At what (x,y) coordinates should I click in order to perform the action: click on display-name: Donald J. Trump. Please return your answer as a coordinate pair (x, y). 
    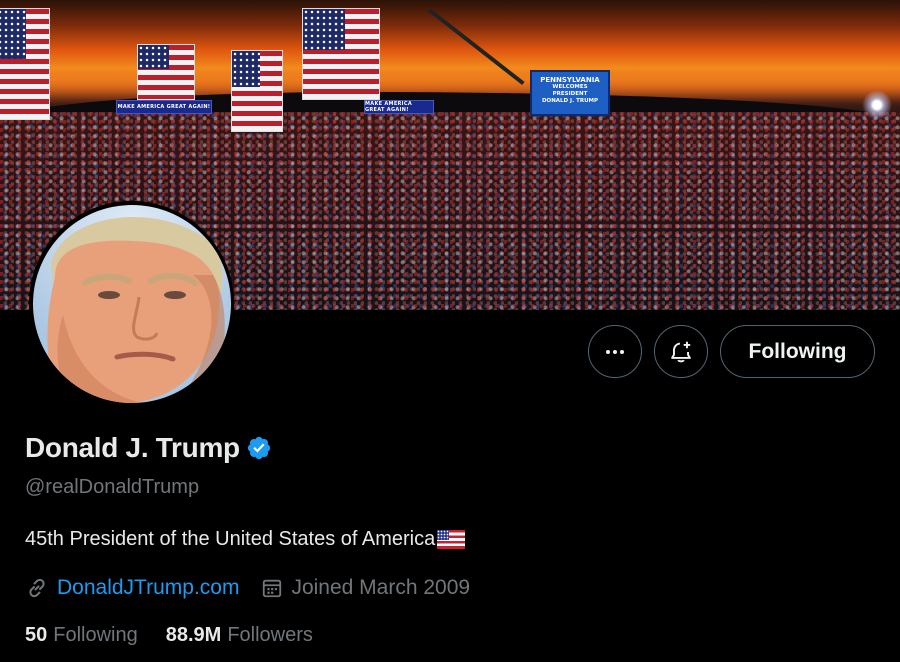
    Looking at the image, I should click on (132, 447).